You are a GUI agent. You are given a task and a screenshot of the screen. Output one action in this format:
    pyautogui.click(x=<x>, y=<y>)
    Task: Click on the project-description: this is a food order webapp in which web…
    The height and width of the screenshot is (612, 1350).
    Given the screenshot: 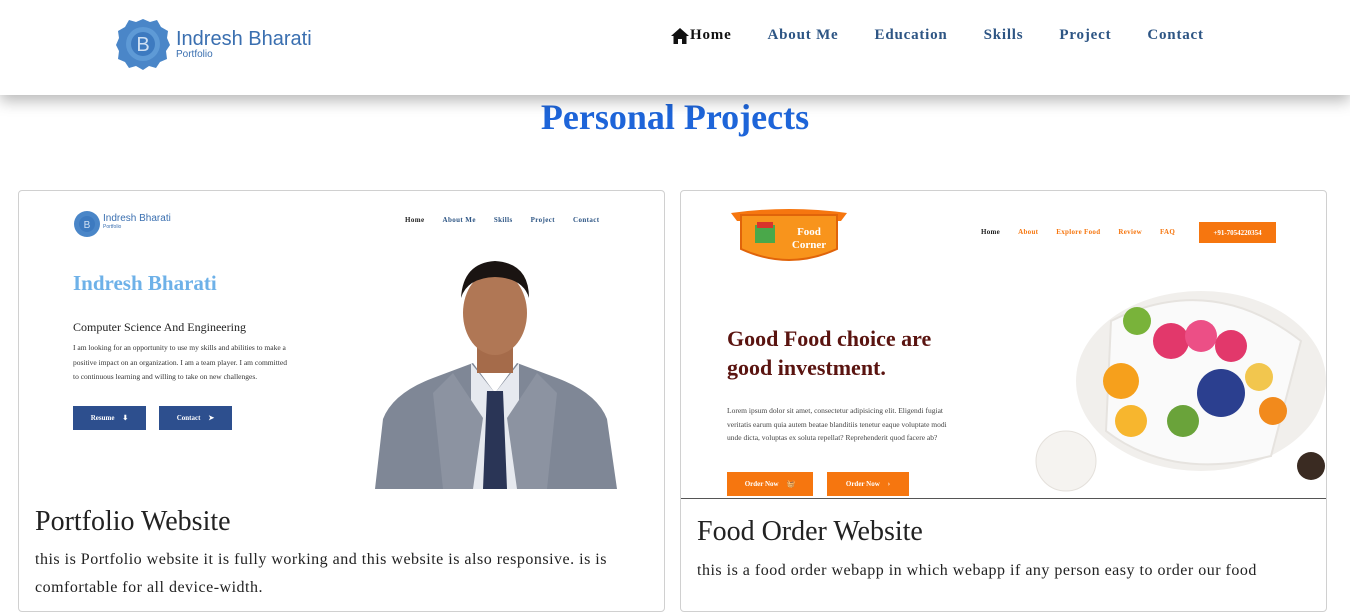 What is the action you would take?
    pyautogui.click(x=977, y=570)
    